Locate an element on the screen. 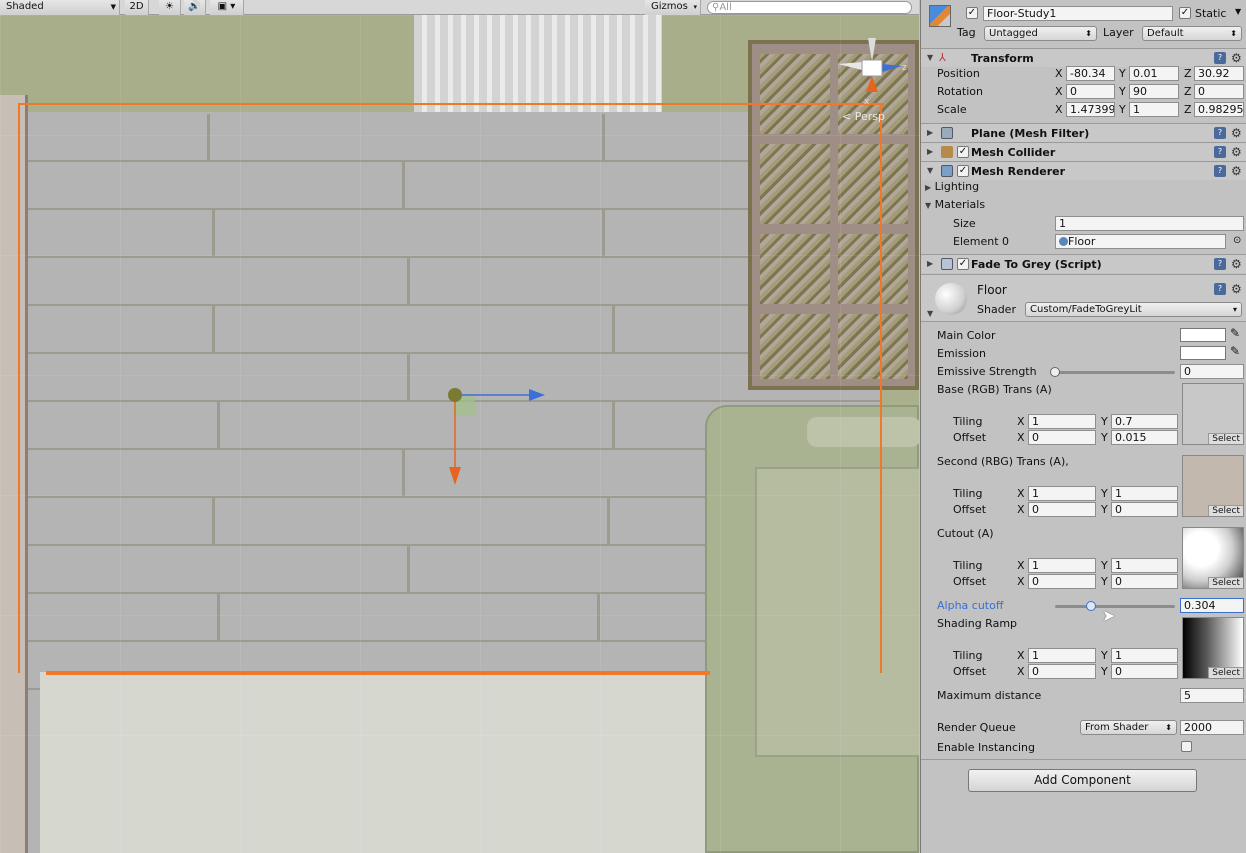 Image resolution: width=1246 pixels, height=853 pixels. base-texture-select-button: Select is located at coordinates (1225, 438).